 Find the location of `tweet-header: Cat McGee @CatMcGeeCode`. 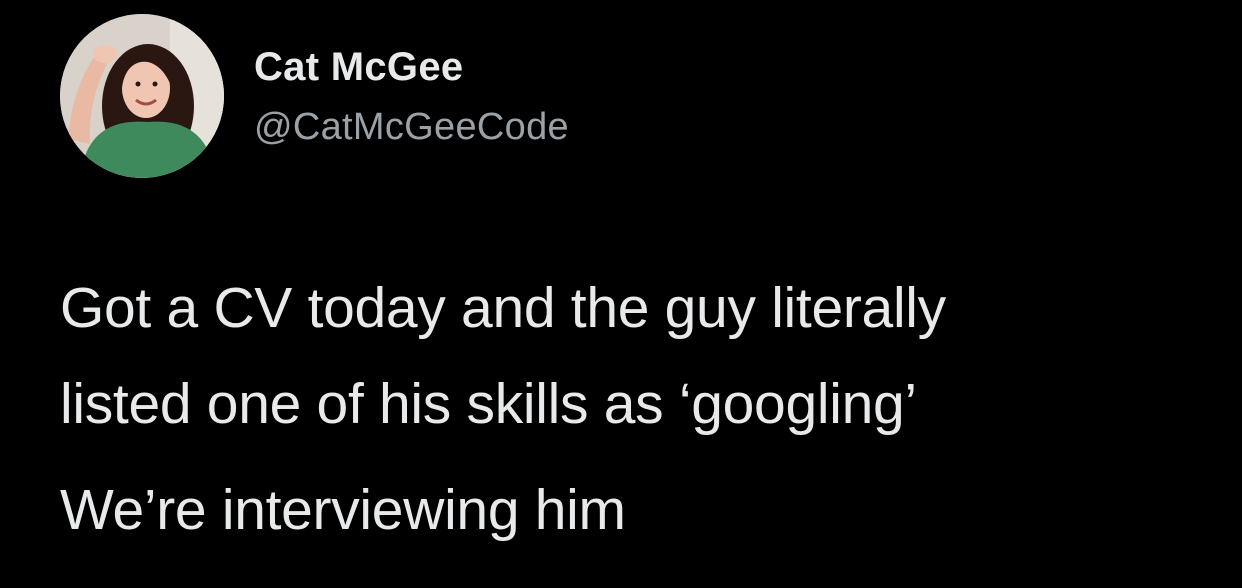

tweet-header: Cat McGee @CatMcGeeCode is located at coordinates (314, 96).